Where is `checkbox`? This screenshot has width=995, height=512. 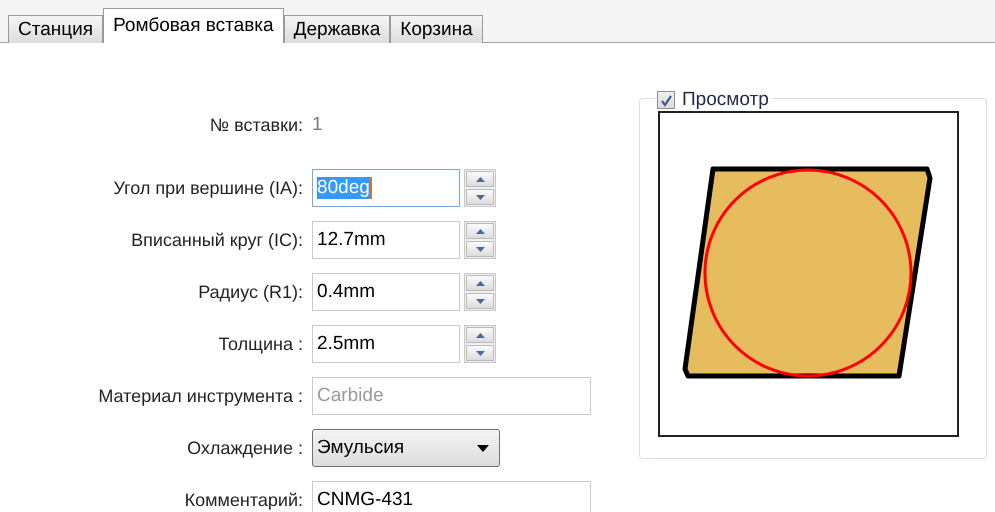 checkbox is located at coordinates (666, 100).